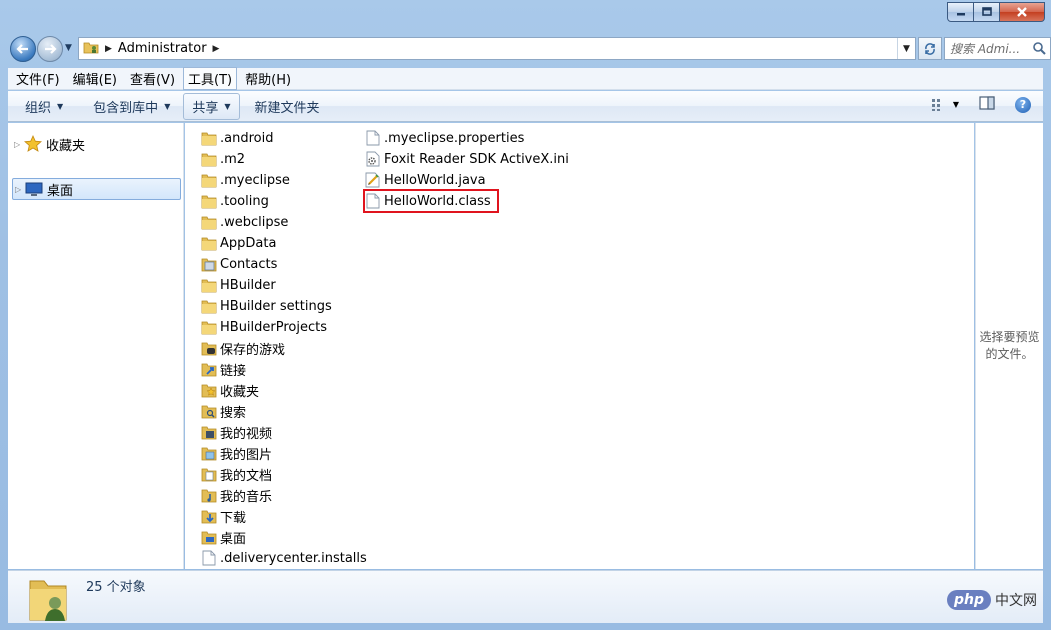 This screenshot has height=630, width=1051. Describe the element at coordinates (210, 78) in the screenshot. I see `menu-tools: 工具(T)` at that location.